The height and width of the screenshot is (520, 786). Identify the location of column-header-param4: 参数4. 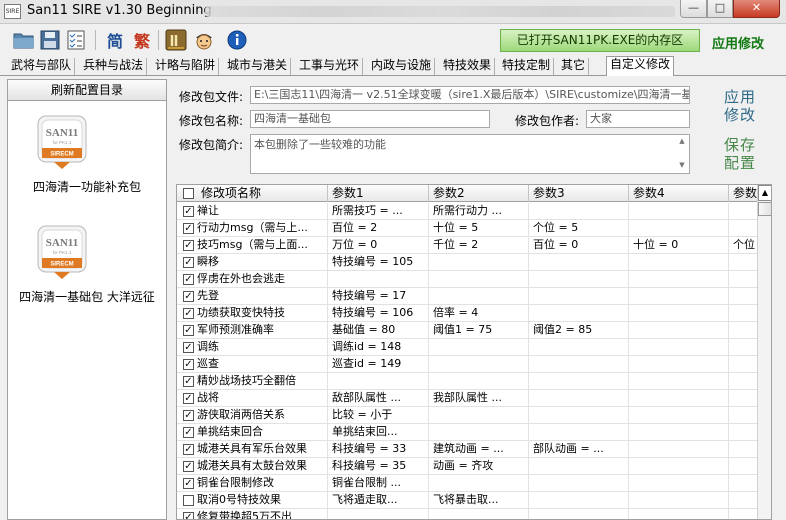
(679, 193).